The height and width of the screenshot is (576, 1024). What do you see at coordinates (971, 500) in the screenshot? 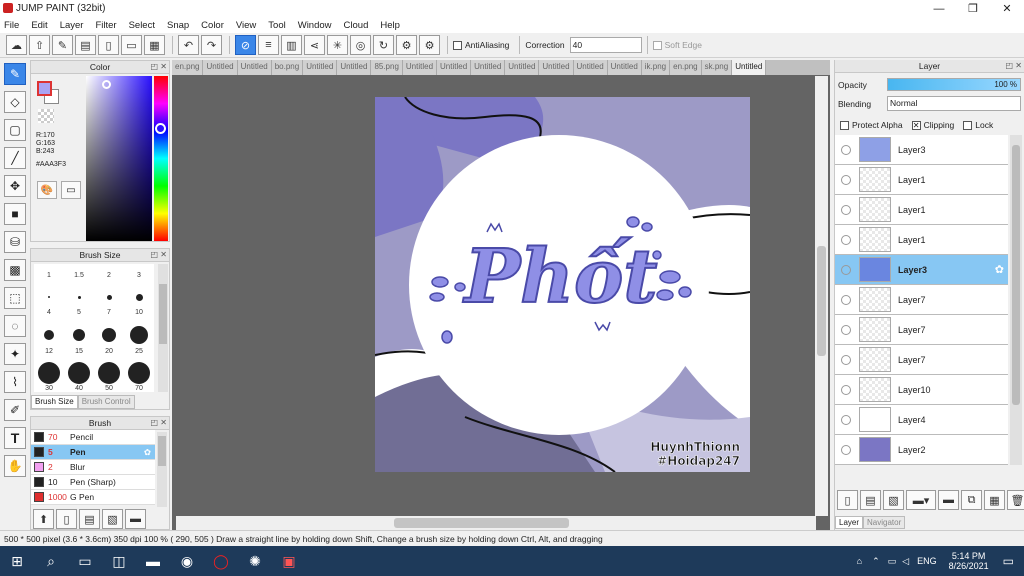
I see `merge-icon: ⧉` at bounding box center [971, 500].